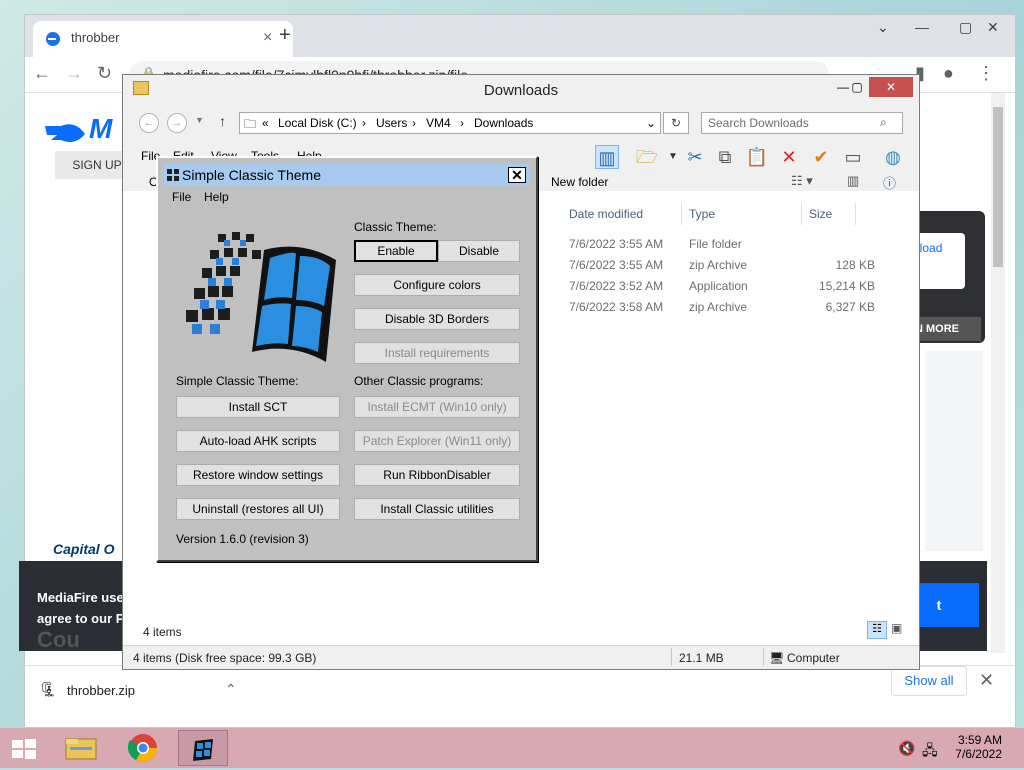  I want to click on menu-icon: ⋮, so click(986, 73).